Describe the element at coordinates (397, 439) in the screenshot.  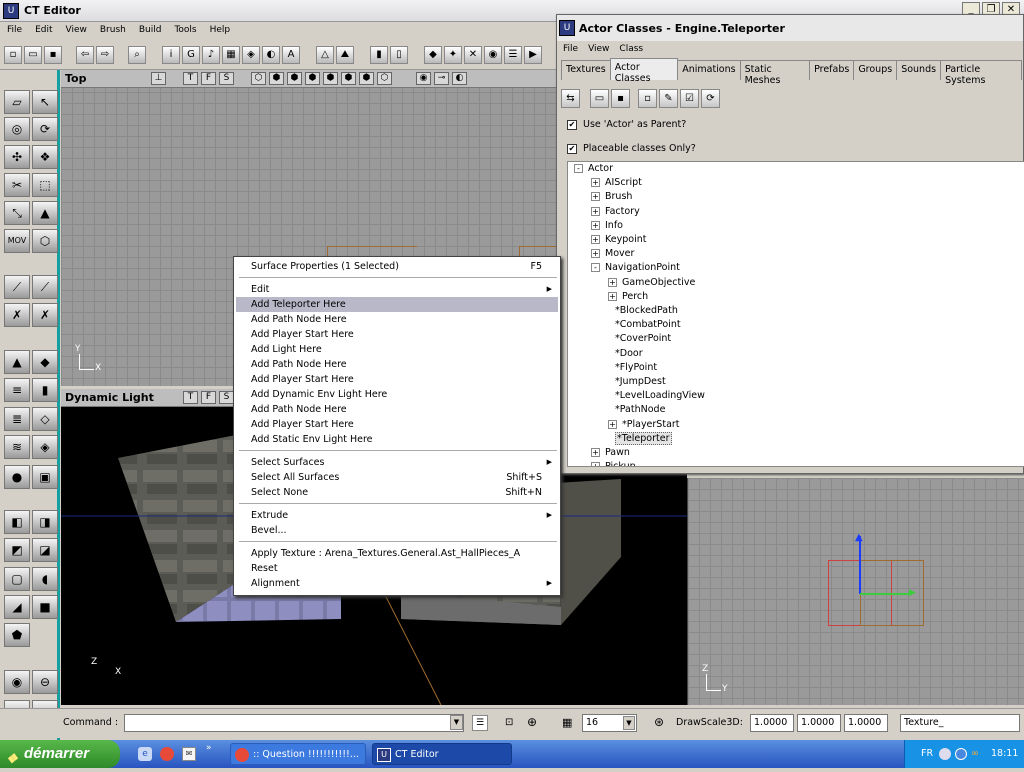
I see `context-menu-item: Add Static Env Light Here` at that location.